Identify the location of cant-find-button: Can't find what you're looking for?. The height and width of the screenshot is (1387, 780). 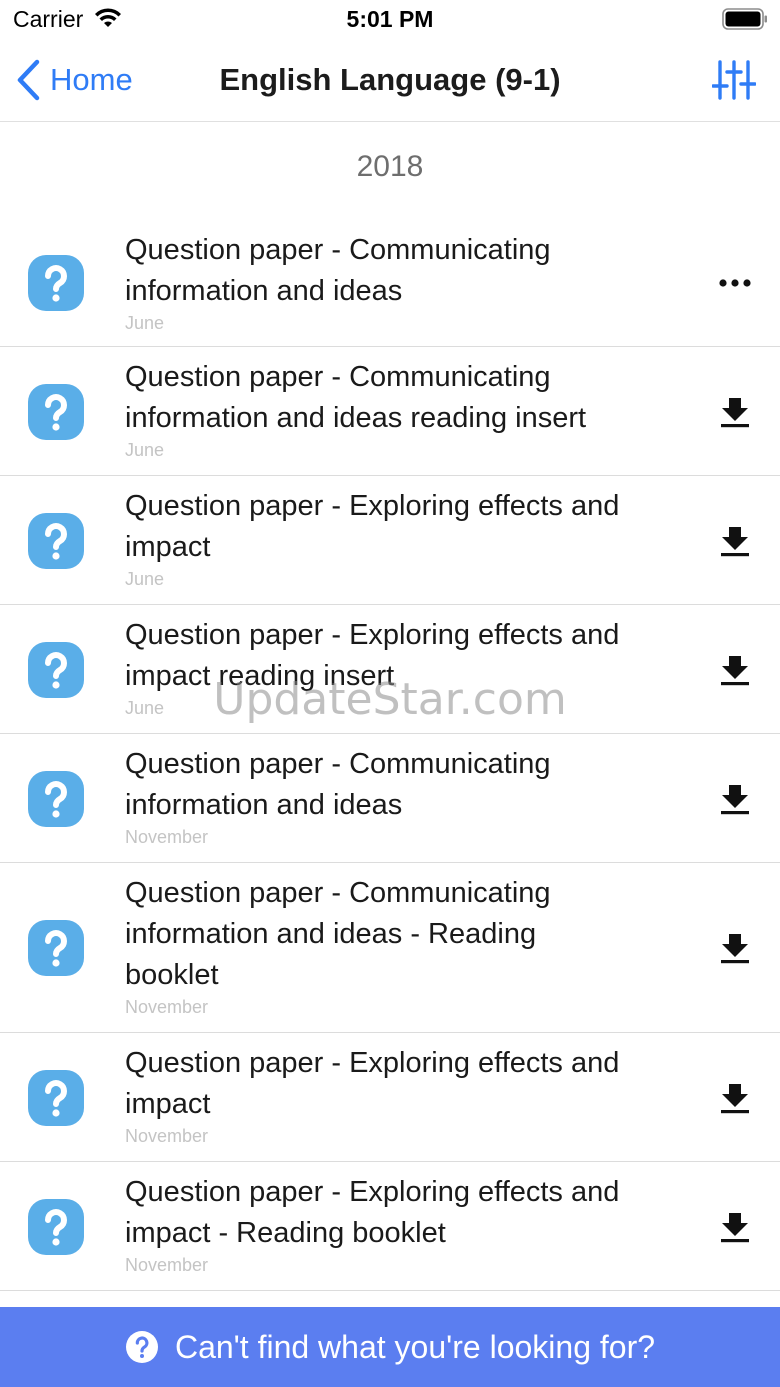
(390, 1347).